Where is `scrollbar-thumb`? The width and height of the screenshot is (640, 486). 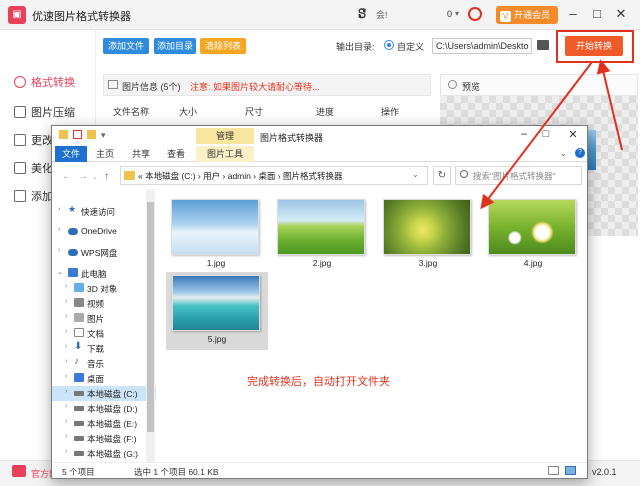 scrollbar-thumb is located at coordinates (150, 317).